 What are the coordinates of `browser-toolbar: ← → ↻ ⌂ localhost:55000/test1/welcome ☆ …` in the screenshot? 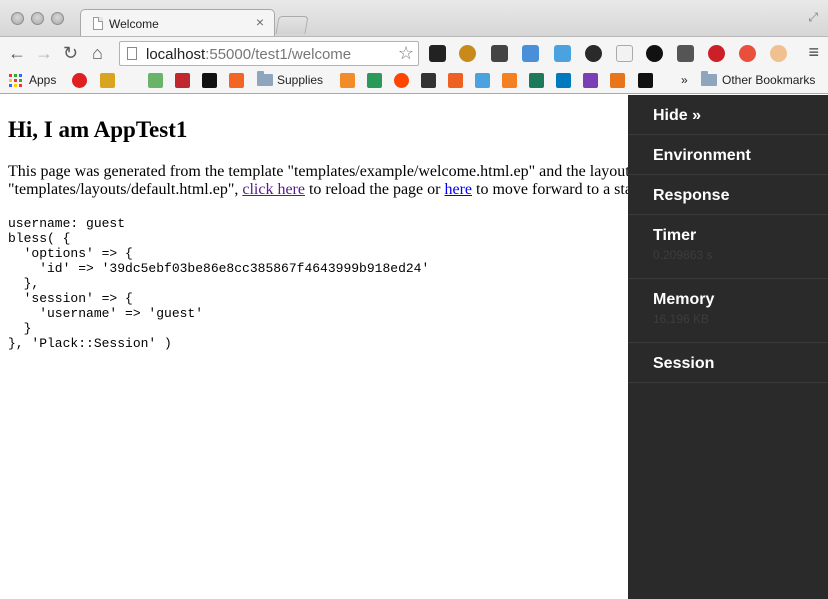 It's located at (414, 52).